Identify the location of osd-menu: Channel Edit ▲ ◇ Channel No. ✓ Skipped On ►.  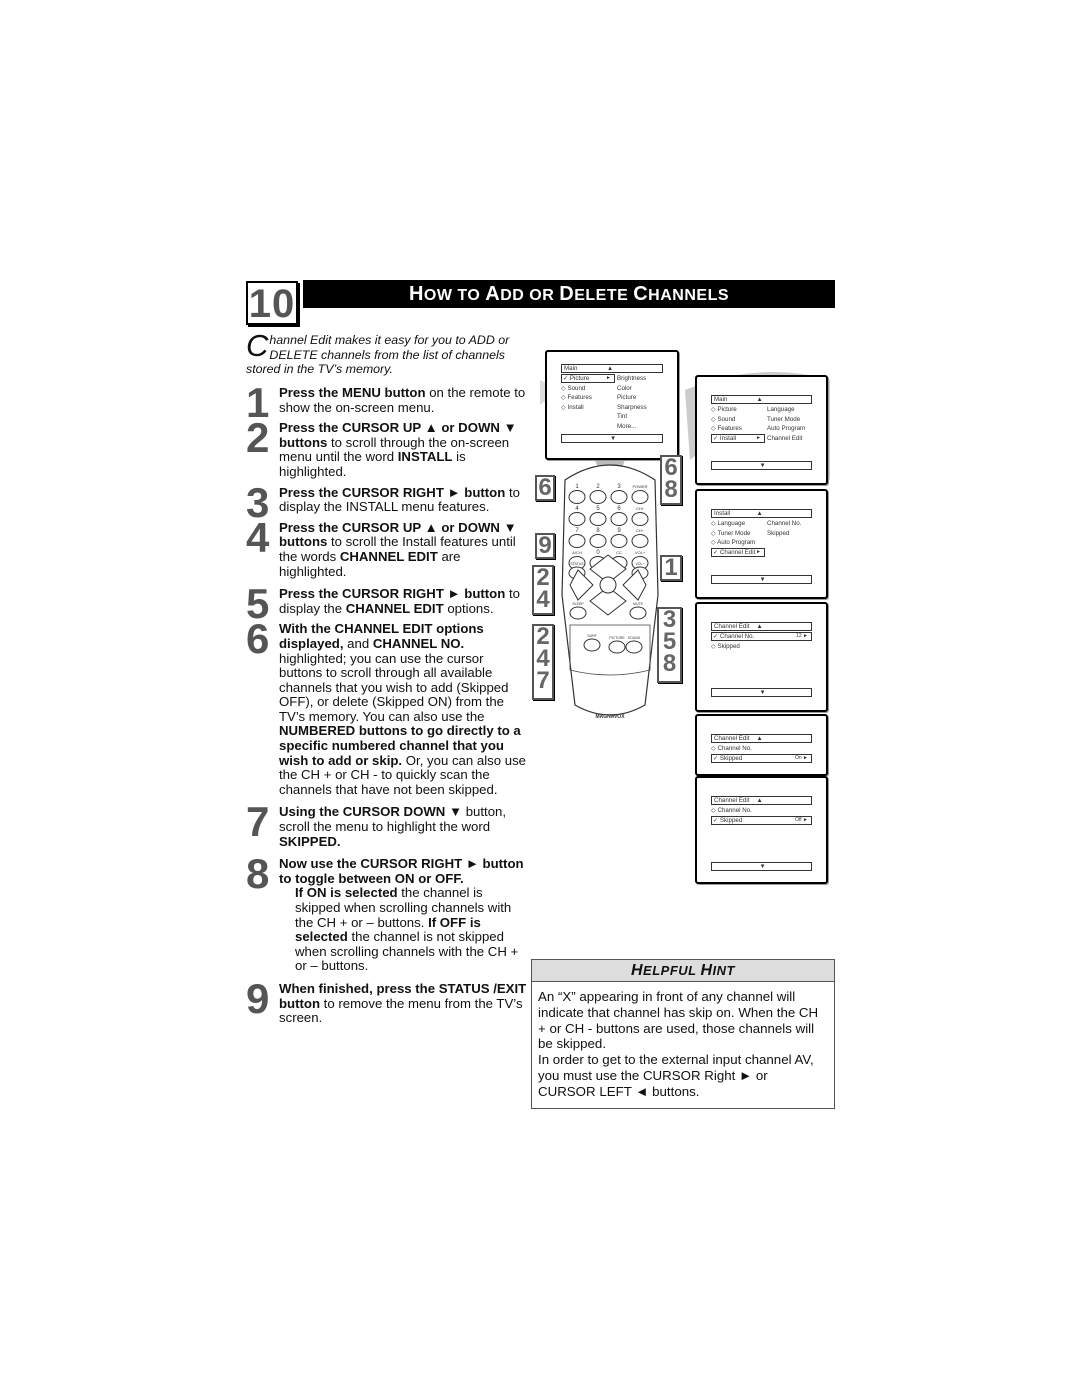
(761, 756).